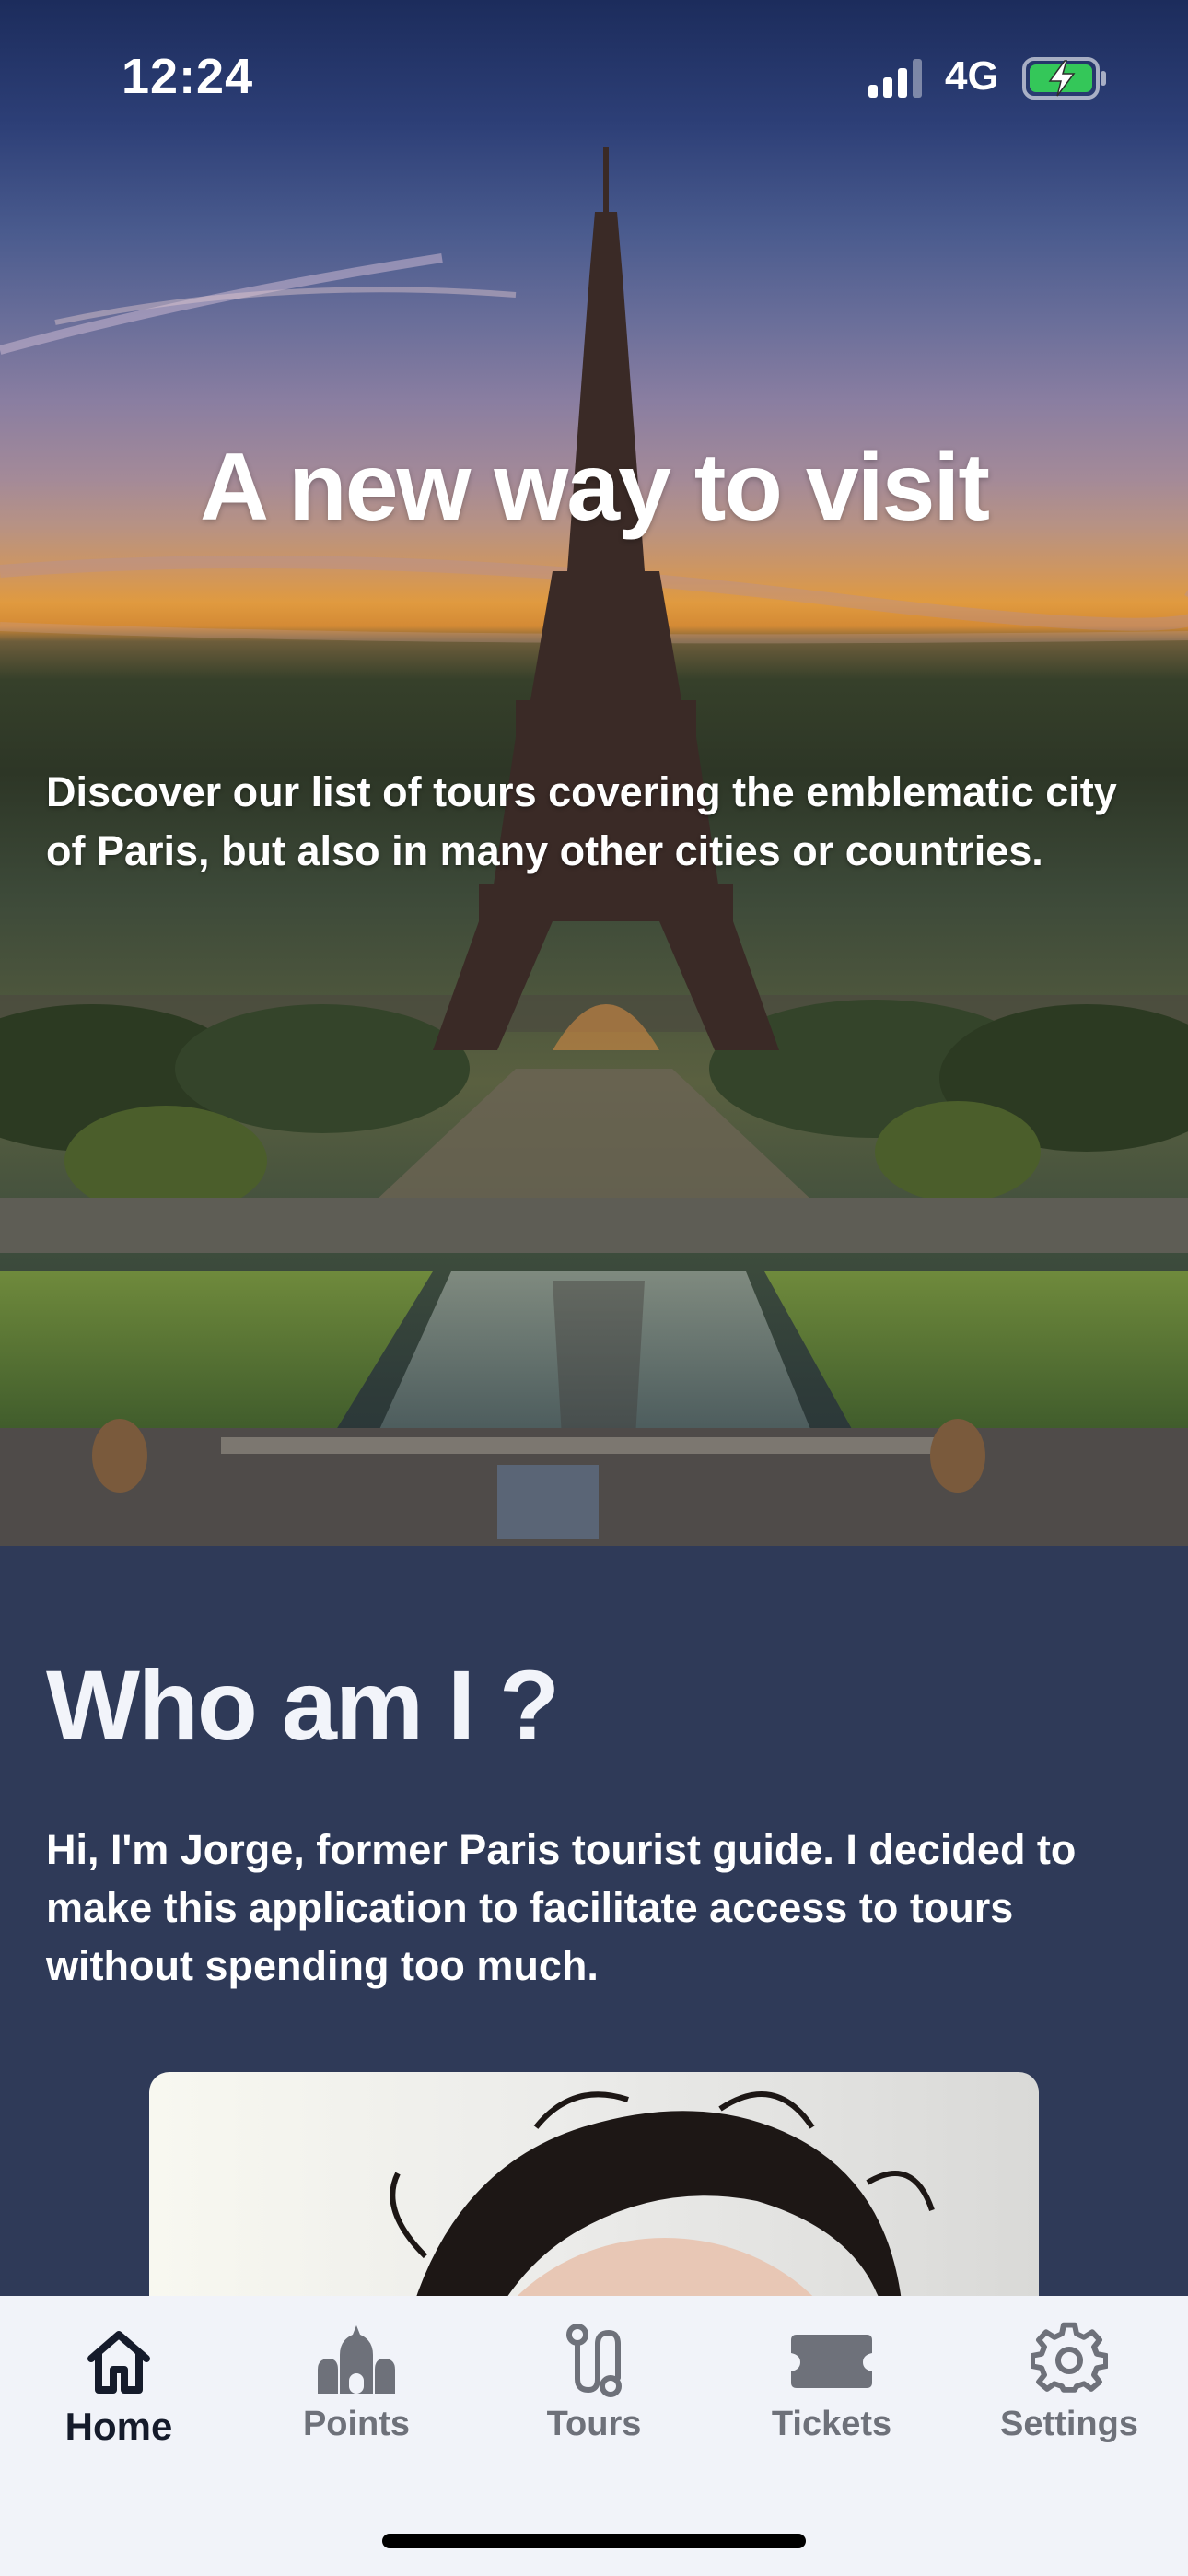 The height and width of the screenshot is (2576, 1188). What do you see at coordinates (831, 2361) in the screenshot?
I see `ticket-icon` at bounding box center [831, 2361].